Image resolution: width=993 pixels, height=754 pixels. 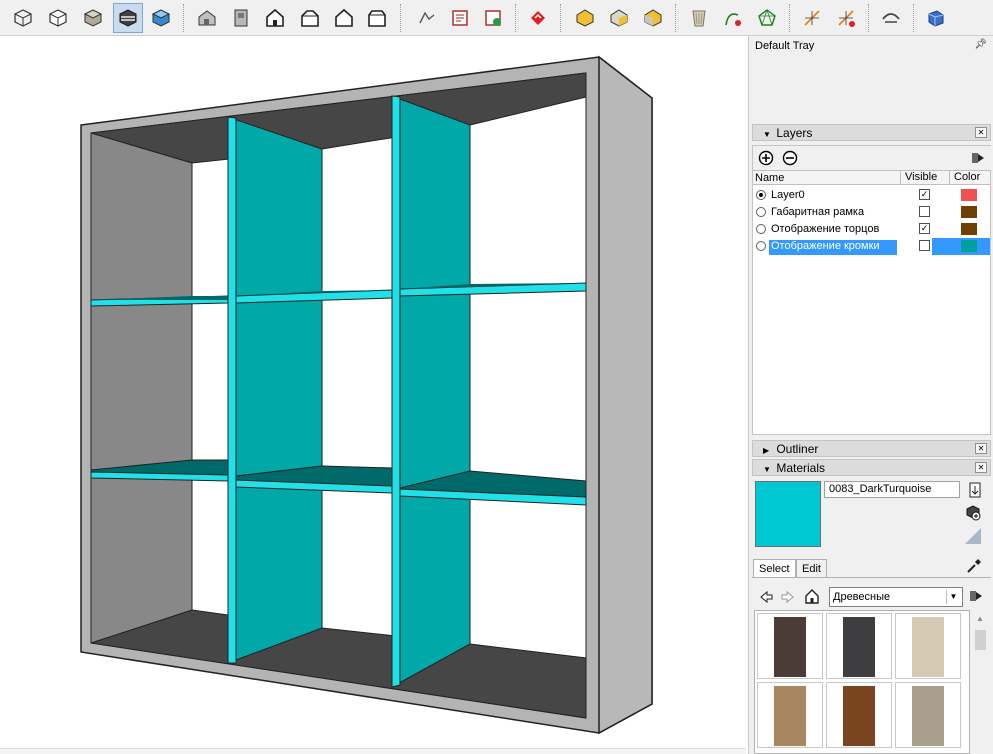 What do you see at coordinates (766, 158) in the screenshot?
I see `add-layer-icon` at bounding box center [766, 158].